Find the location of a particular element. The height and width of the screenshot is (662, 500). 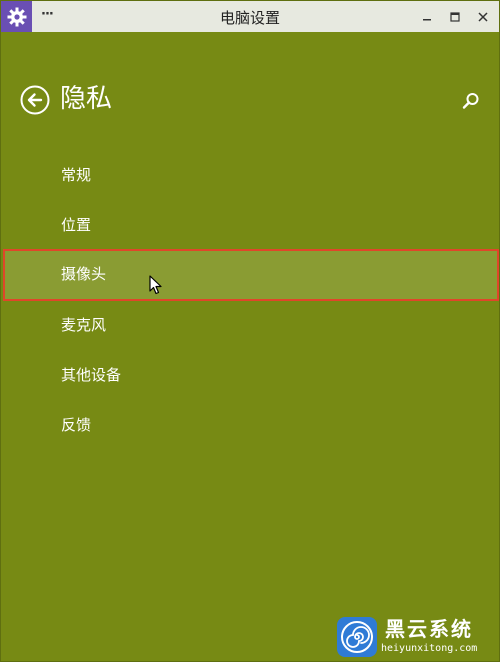

back-button is located at coordinates (35, 100).